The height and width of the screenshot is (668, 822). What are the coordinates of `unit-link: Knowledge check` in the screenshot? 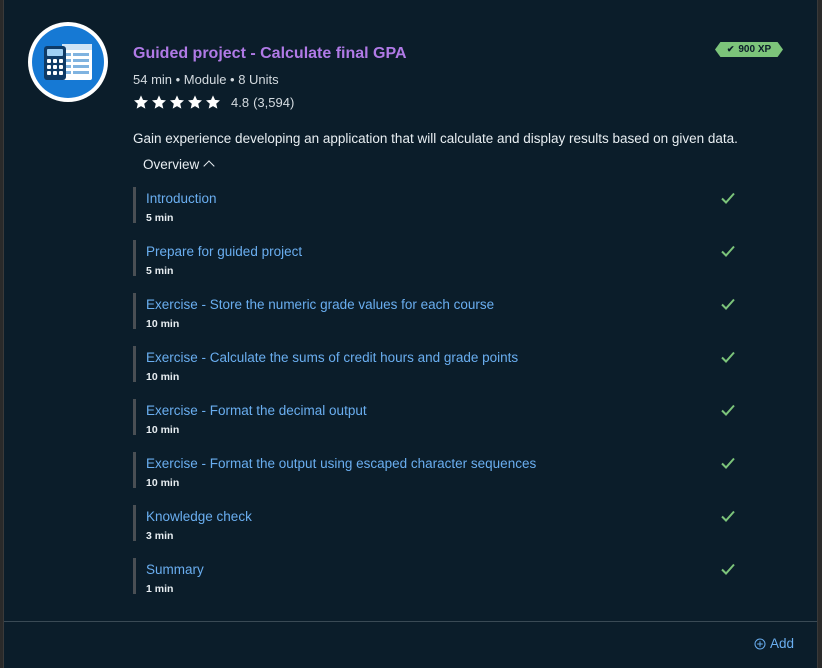 It's located at (199, 516).